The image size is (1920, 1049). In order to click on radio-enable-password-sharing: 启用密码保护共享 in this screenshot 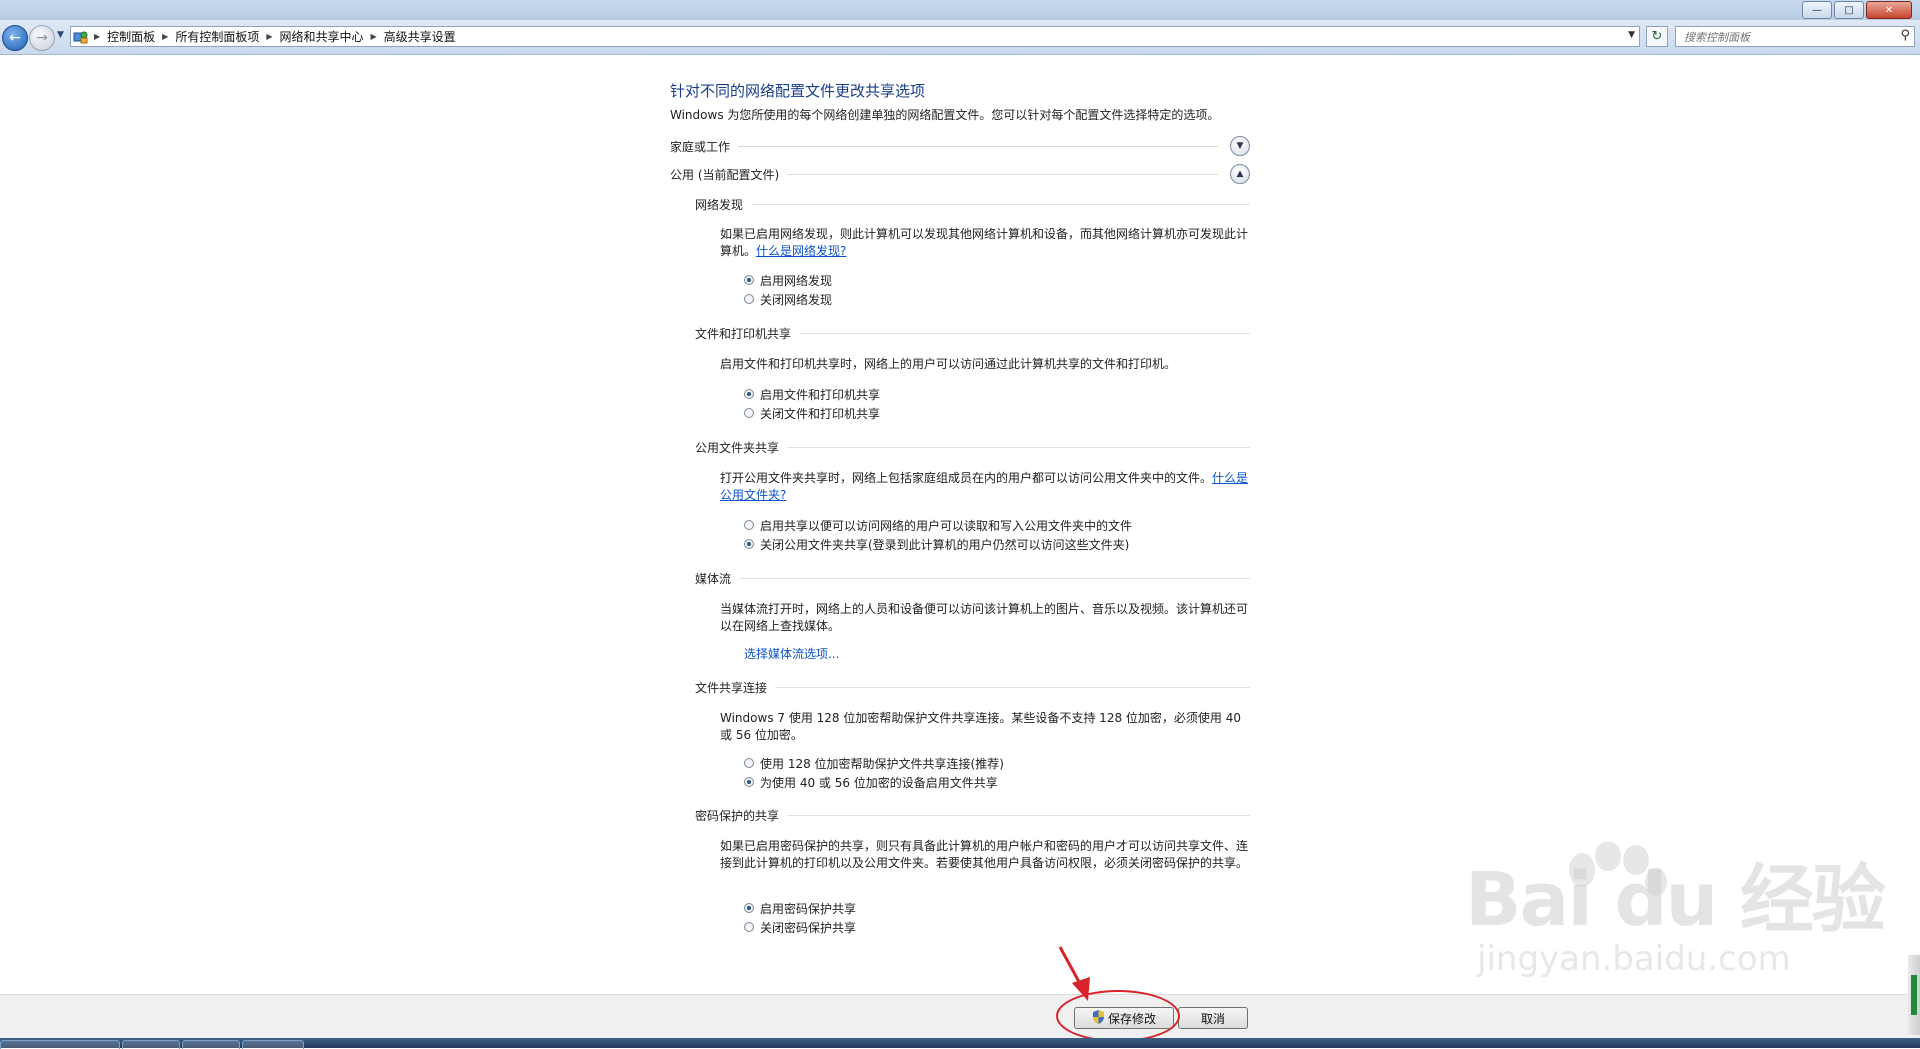, I will do `click(800, 908)`.